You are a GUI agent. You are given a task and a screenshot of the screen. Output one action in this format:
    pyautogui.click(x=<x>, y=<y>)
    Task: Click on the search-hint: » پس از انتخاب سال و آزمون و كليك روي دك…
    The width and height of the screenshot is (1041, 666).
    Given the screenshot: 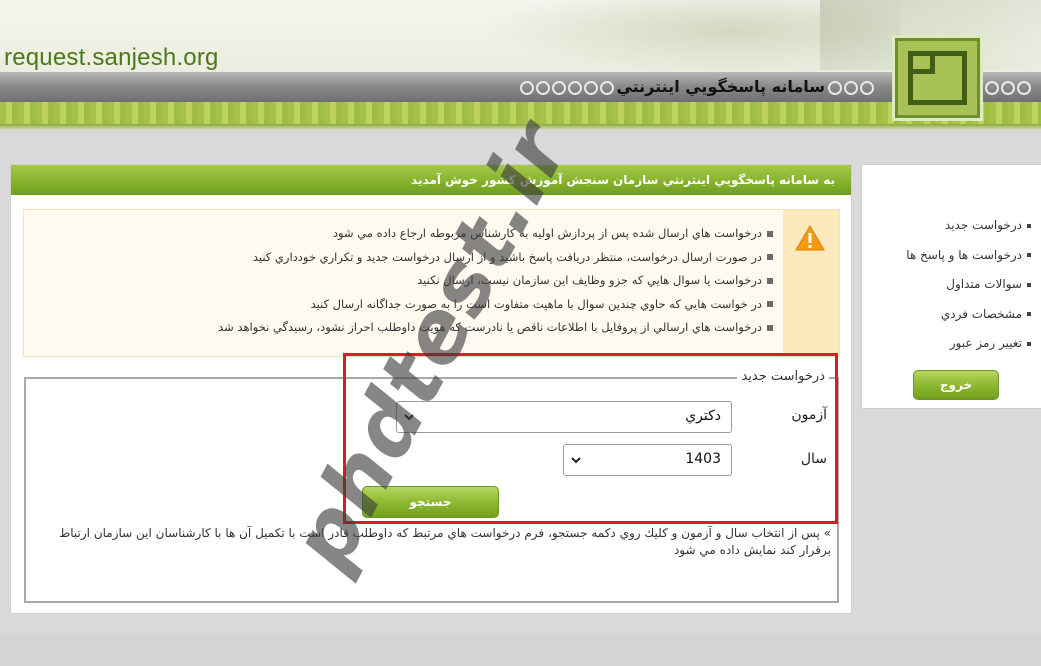 What is the action you would take?
    pyautogui.click(x=445, y=541)
    